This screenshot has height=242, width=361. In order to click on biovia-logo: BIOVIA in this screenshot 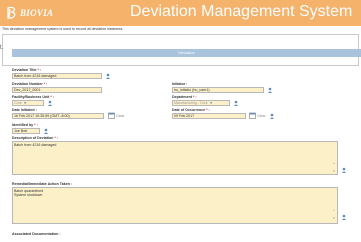, I will do `click(29, 13)`.